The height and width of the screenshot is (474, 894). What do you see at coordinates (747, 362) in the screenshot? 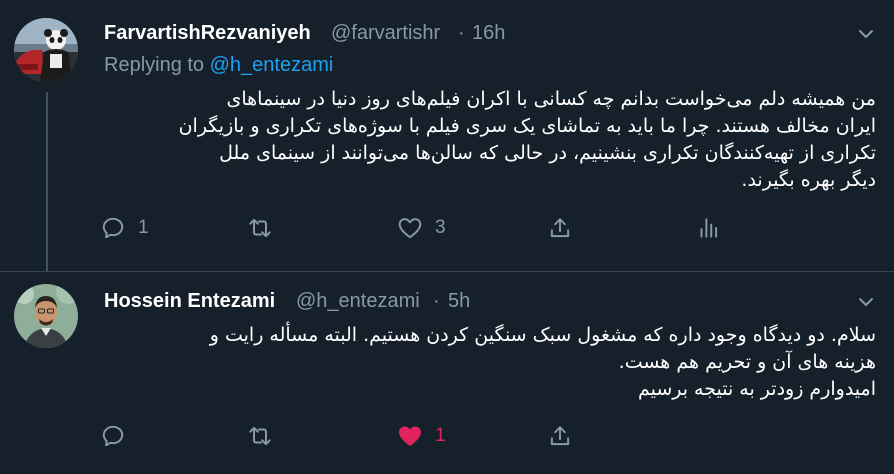
I see `tweet-text-line: هزینه های آن و تحریم هم هست.` at bounding box center [747, 362].